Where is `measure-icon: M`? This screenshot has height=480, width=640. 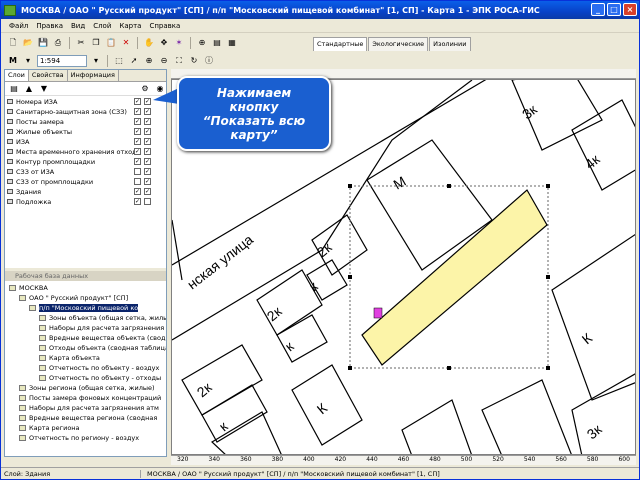
measure-icon: M is located at coordinates (13, 61).